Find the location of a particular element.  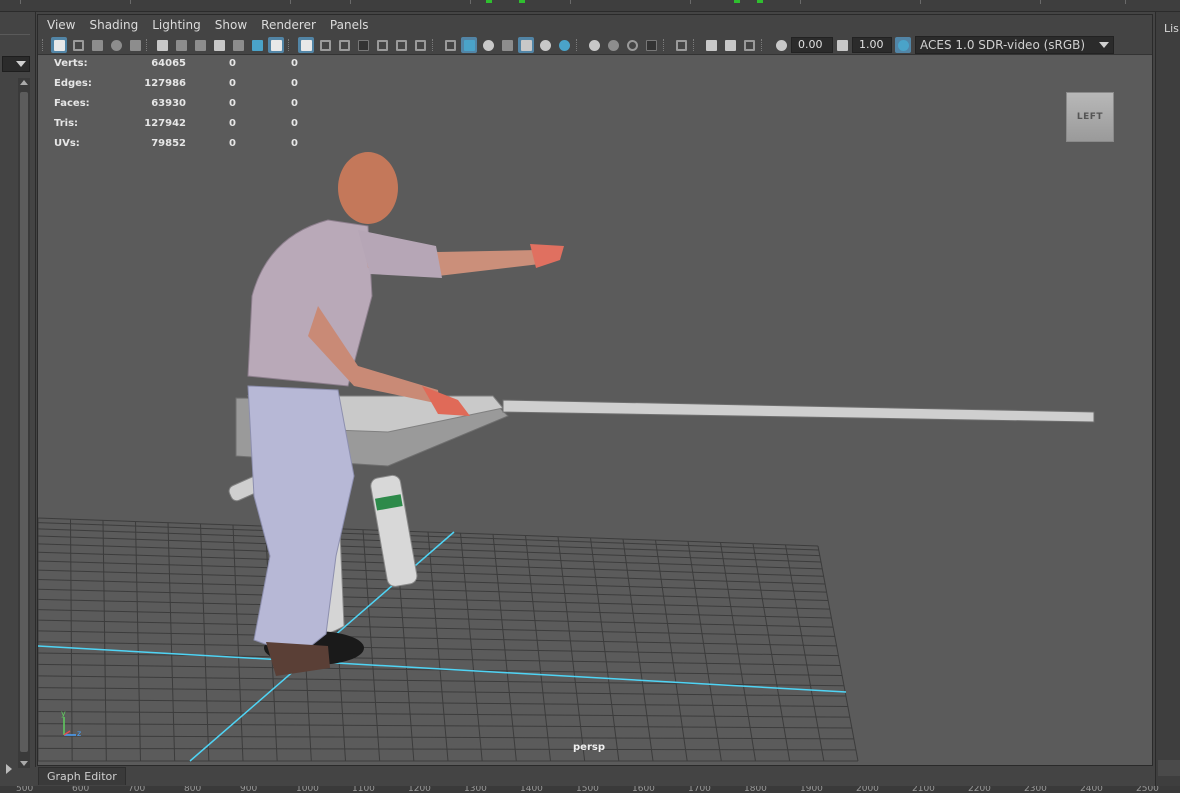

film-gate-button is located at coordinates (325, 45).